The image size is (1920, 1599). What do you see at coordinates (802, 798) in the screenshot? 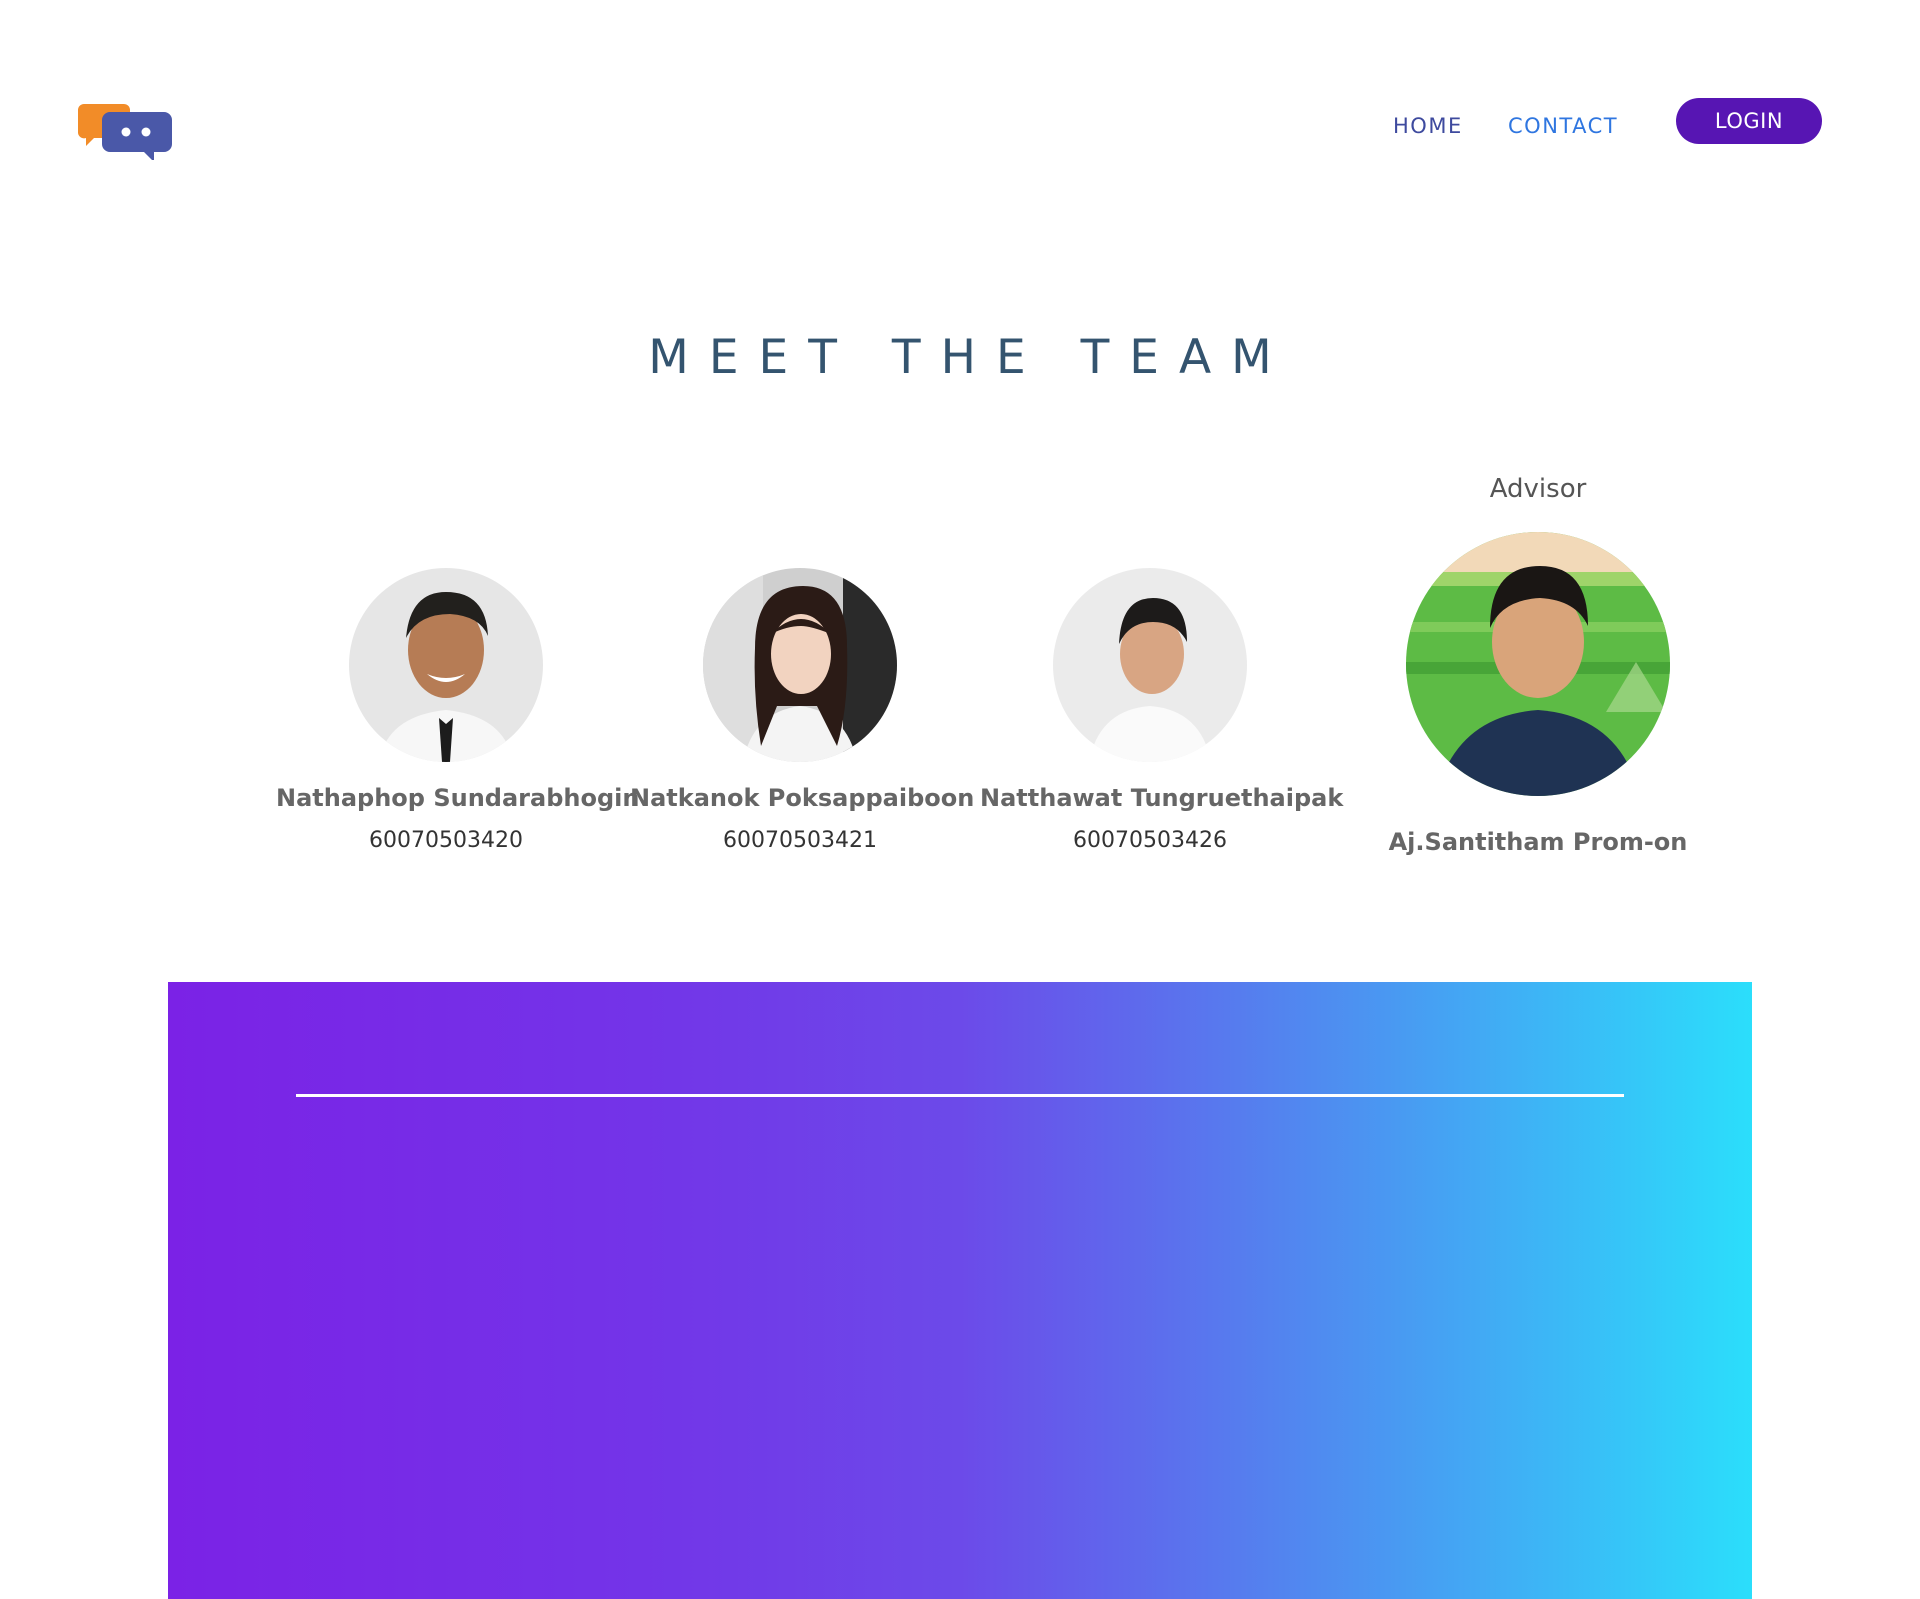
I see `member-name: Natkanok Poksappaiboon` at bounding box center [802, 798].